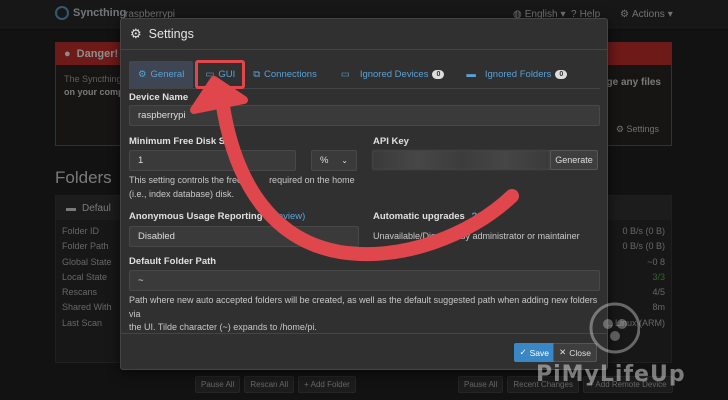  I want to click on monitor-icon: ▭, so click(210, 74).